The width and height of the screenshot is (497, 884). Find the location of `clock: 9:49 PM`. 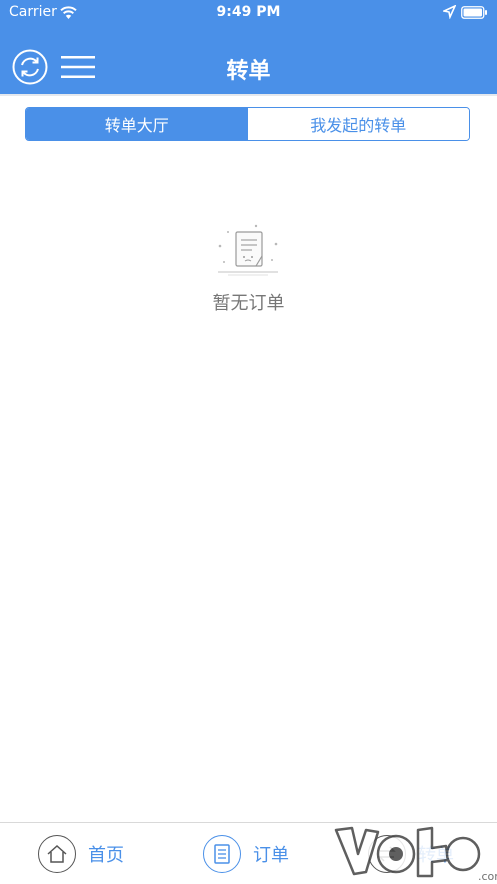

clock: 9:49 PM is located at coordinates (248, 12).